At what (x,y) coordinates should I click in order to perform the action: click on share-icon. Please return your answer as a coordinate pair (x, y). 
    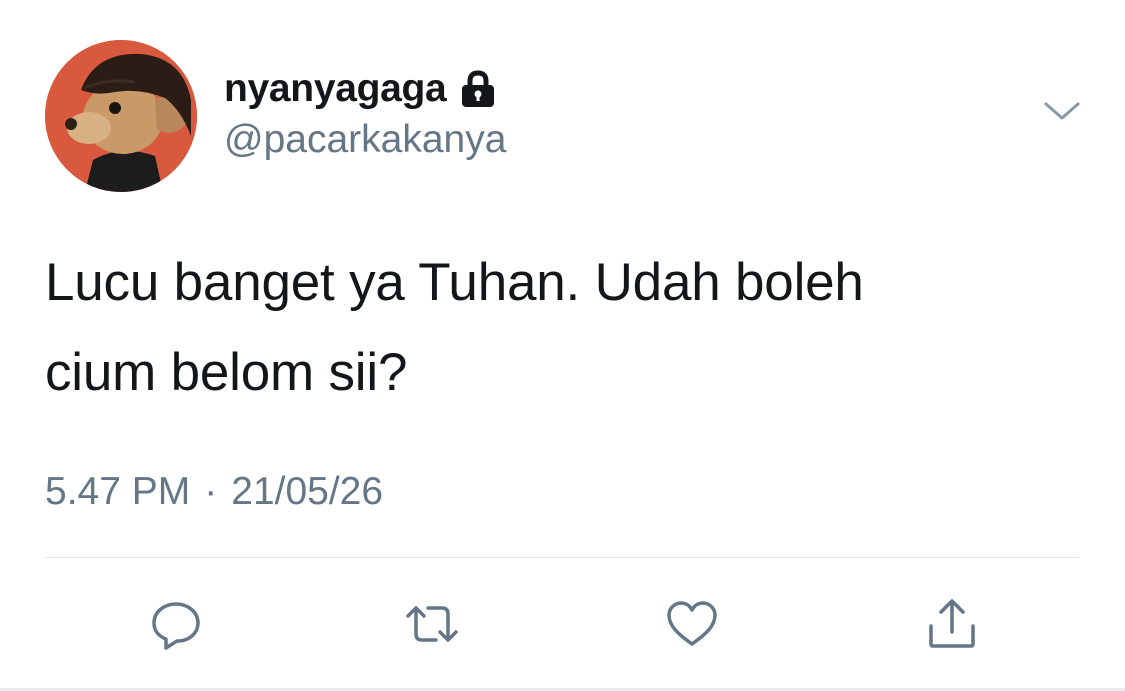
    Looking at the image, I should click on (952, 623).